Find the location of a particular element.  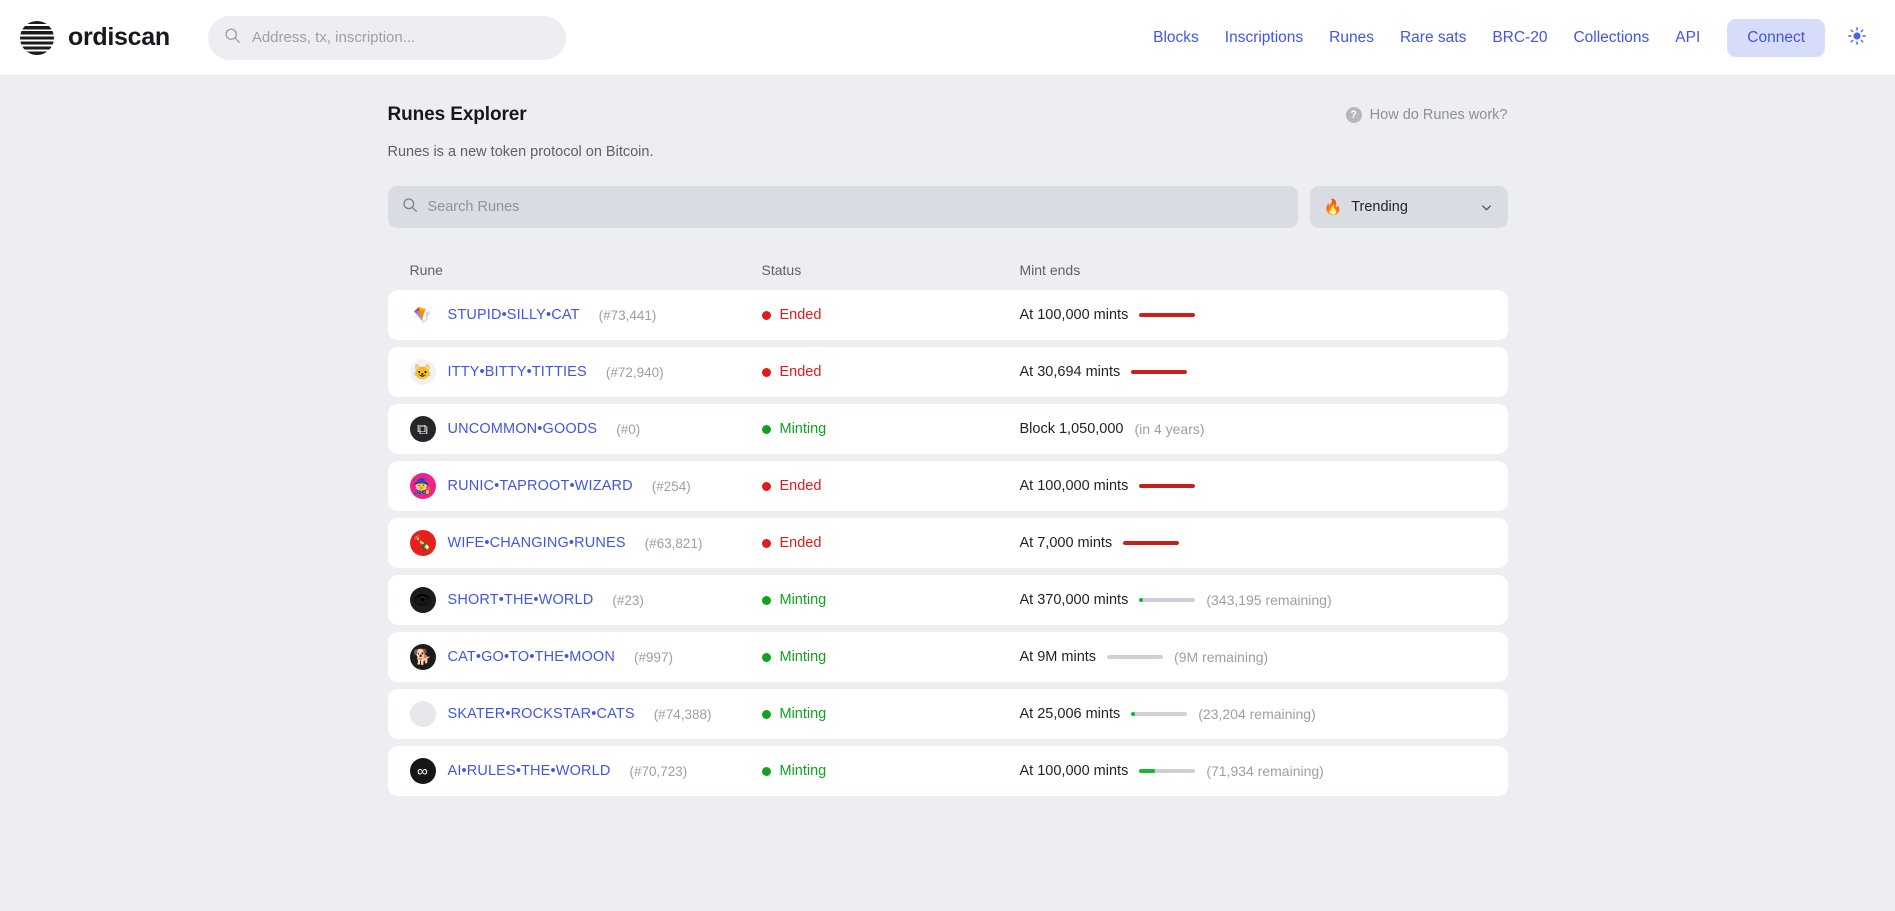

mint-remaining-label: (23,204 remaining) is located at coordinates (1257, 714).